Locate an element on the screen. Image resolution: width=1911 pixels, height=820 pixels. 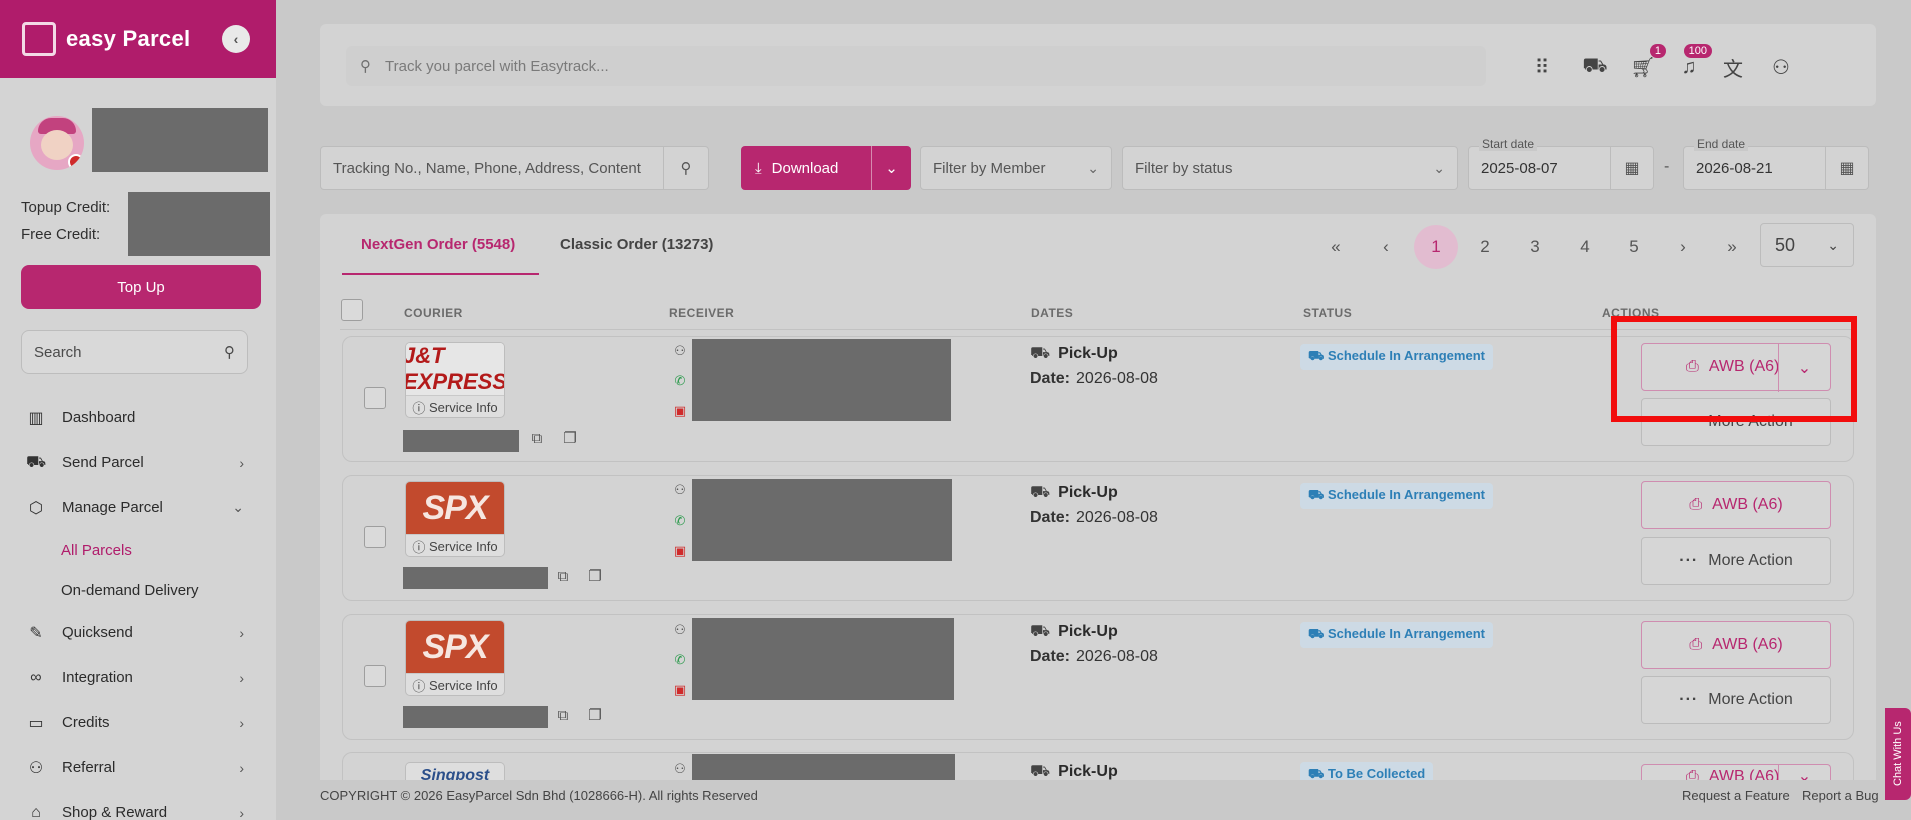
first-page-button: « is located at coordinates (1336, 247).